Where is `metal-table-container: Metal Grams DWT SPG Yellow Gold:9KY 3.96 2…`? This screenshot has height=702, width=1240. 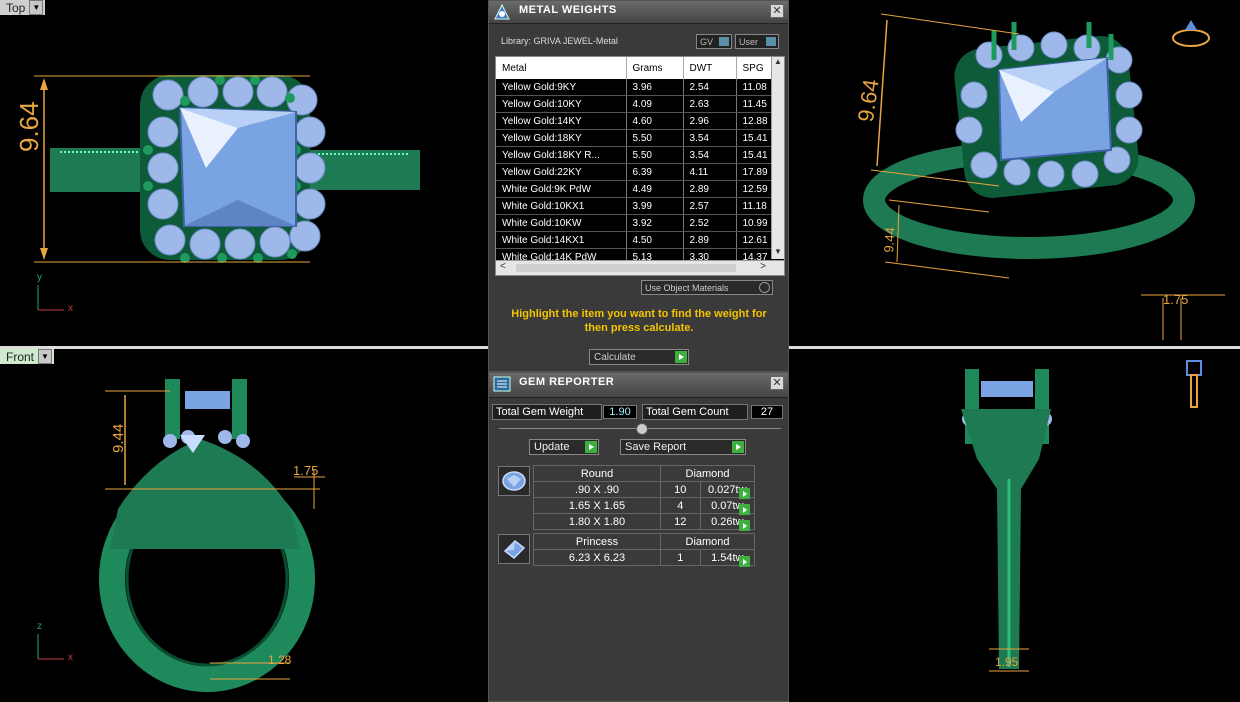
metal-table-container: Metal Grams DWT SPG Yellow Gold:9KY 3.96 2… is located at coordinates (640, 166).